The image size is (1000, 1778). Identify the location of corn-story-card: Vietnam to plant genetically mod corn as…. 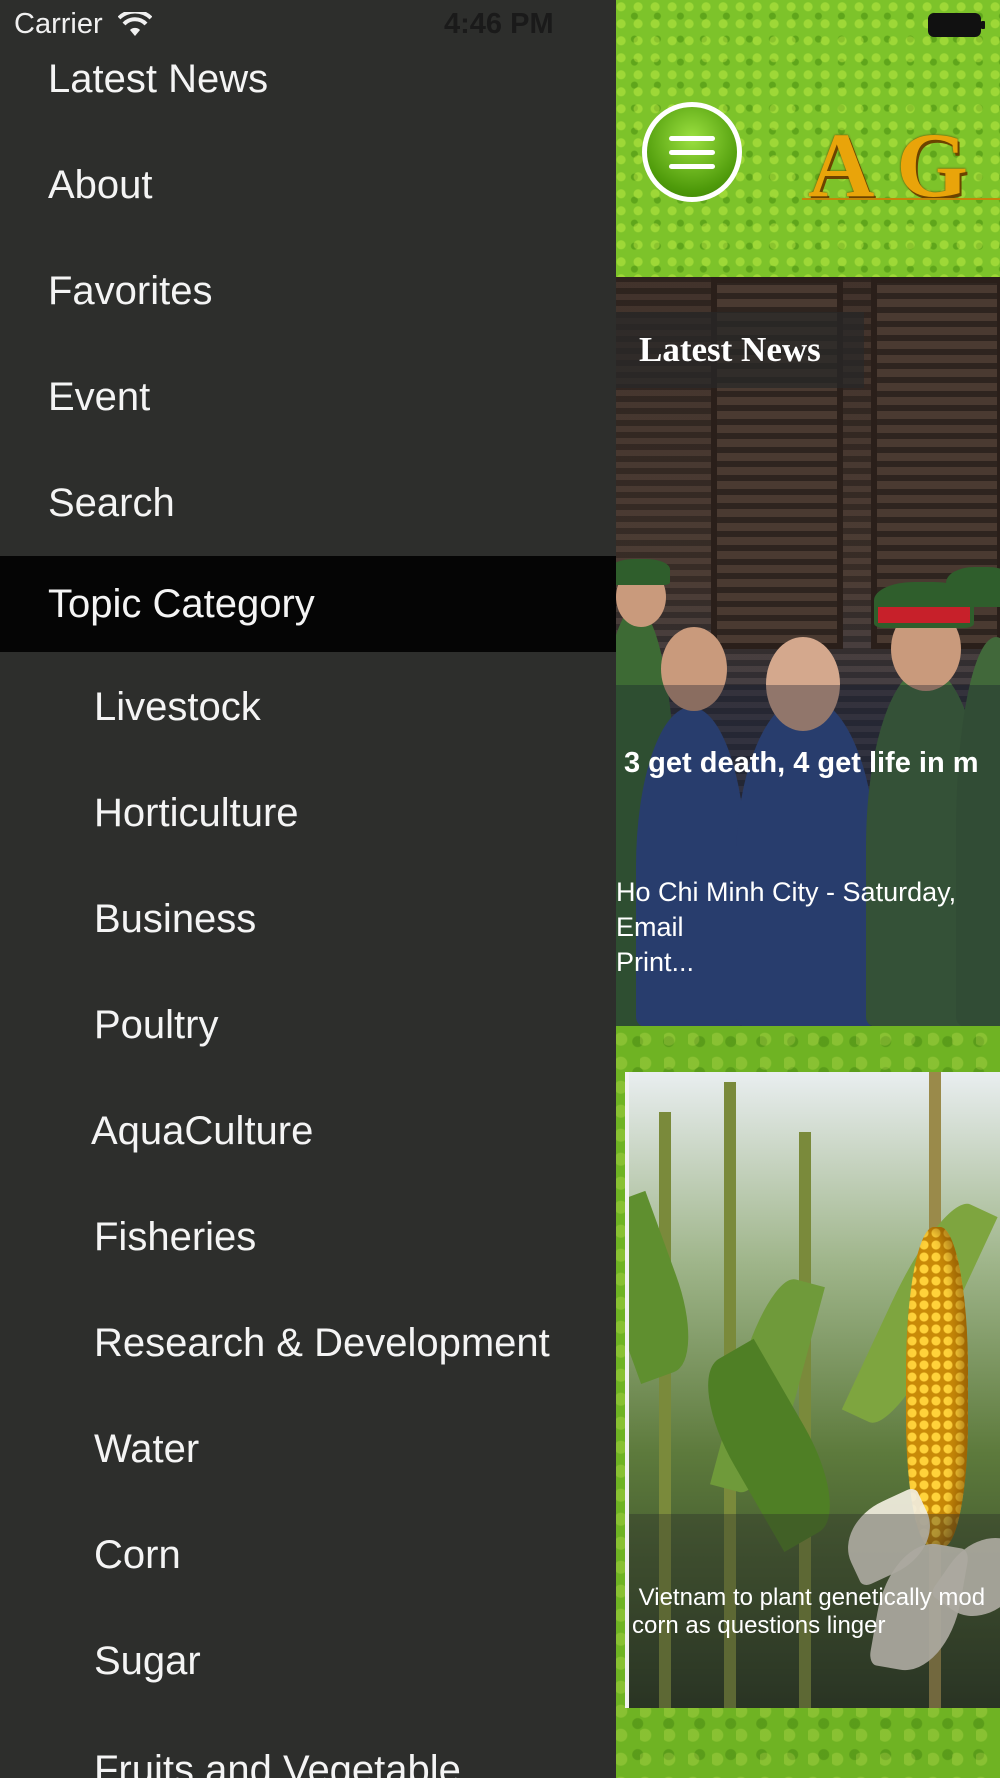
(812, 1390).